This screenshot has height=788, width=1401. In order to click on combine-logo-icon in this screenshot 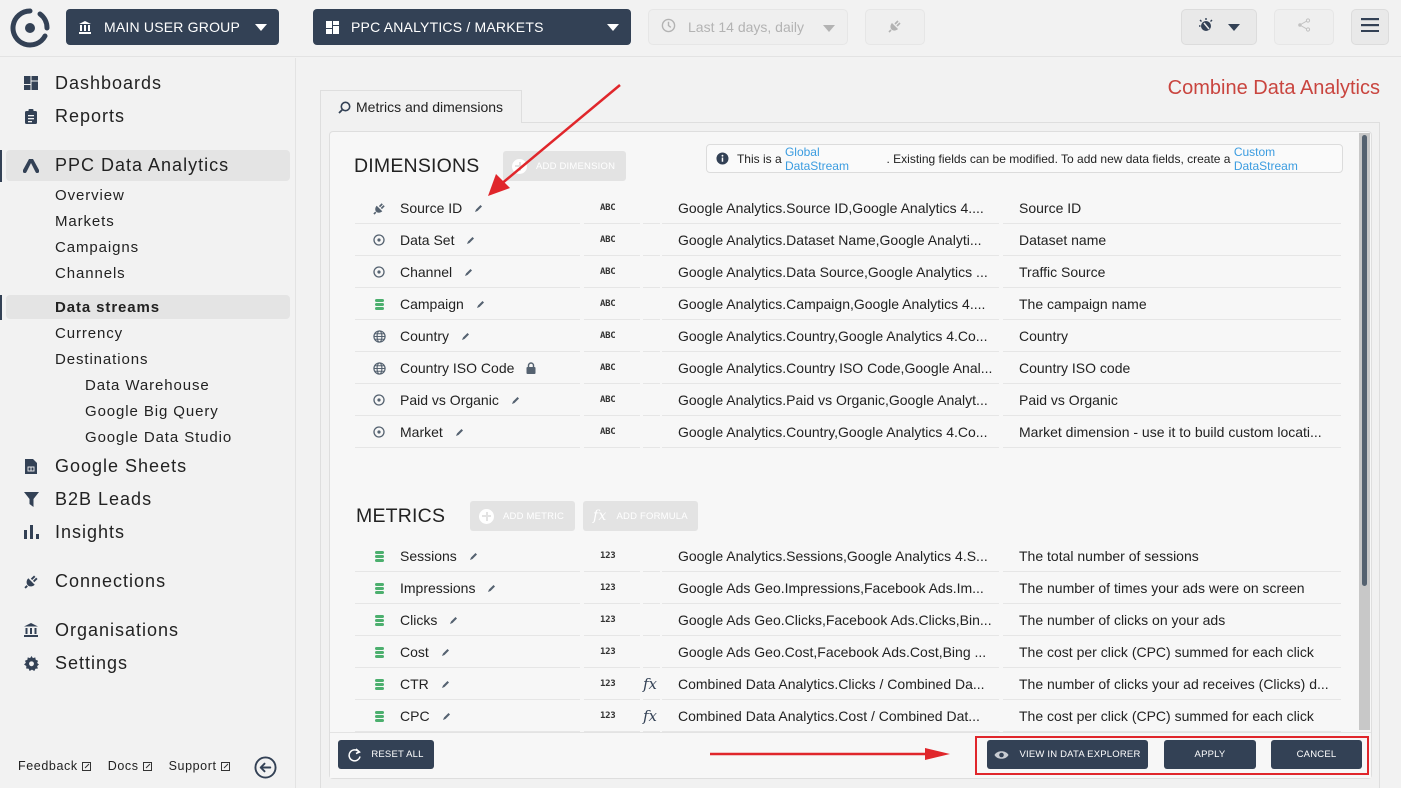, I will do `click(30, 28)`.